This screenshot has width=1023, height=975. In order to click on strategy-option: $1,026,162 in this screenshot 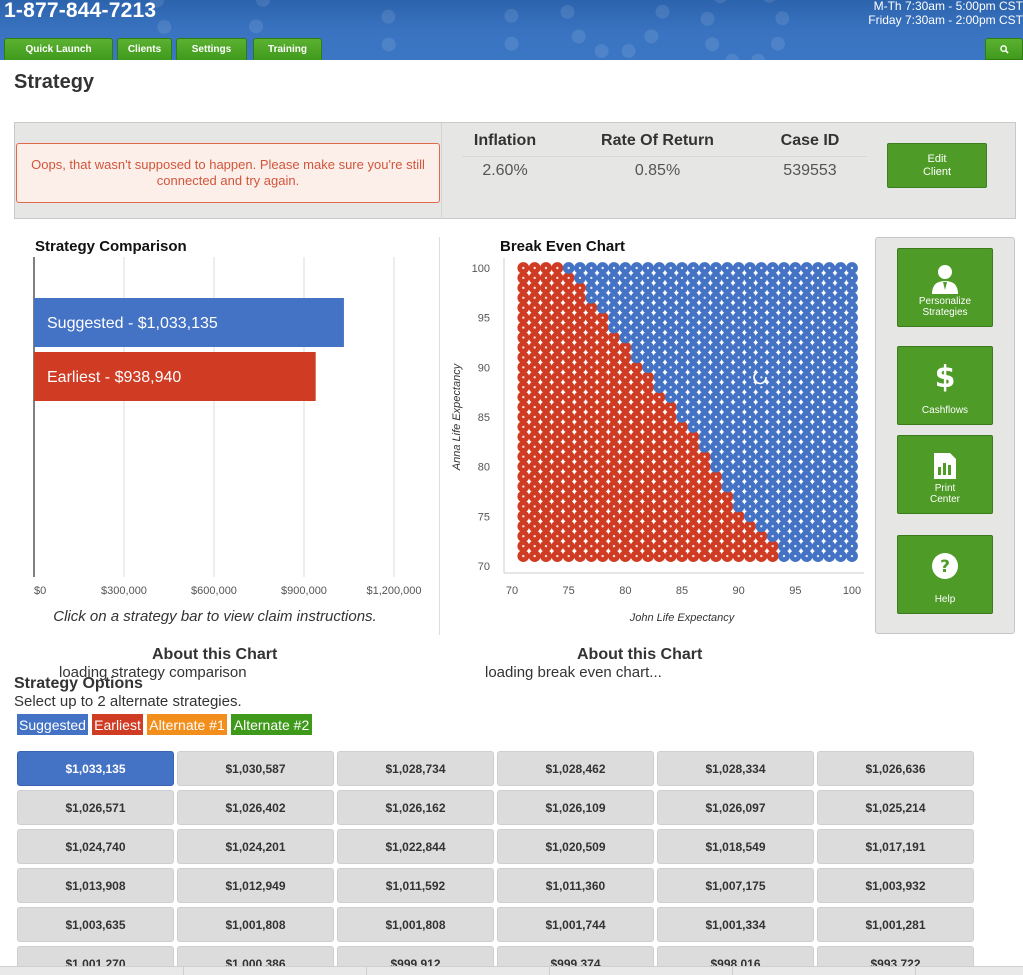, I will do `click(415, 807)`.